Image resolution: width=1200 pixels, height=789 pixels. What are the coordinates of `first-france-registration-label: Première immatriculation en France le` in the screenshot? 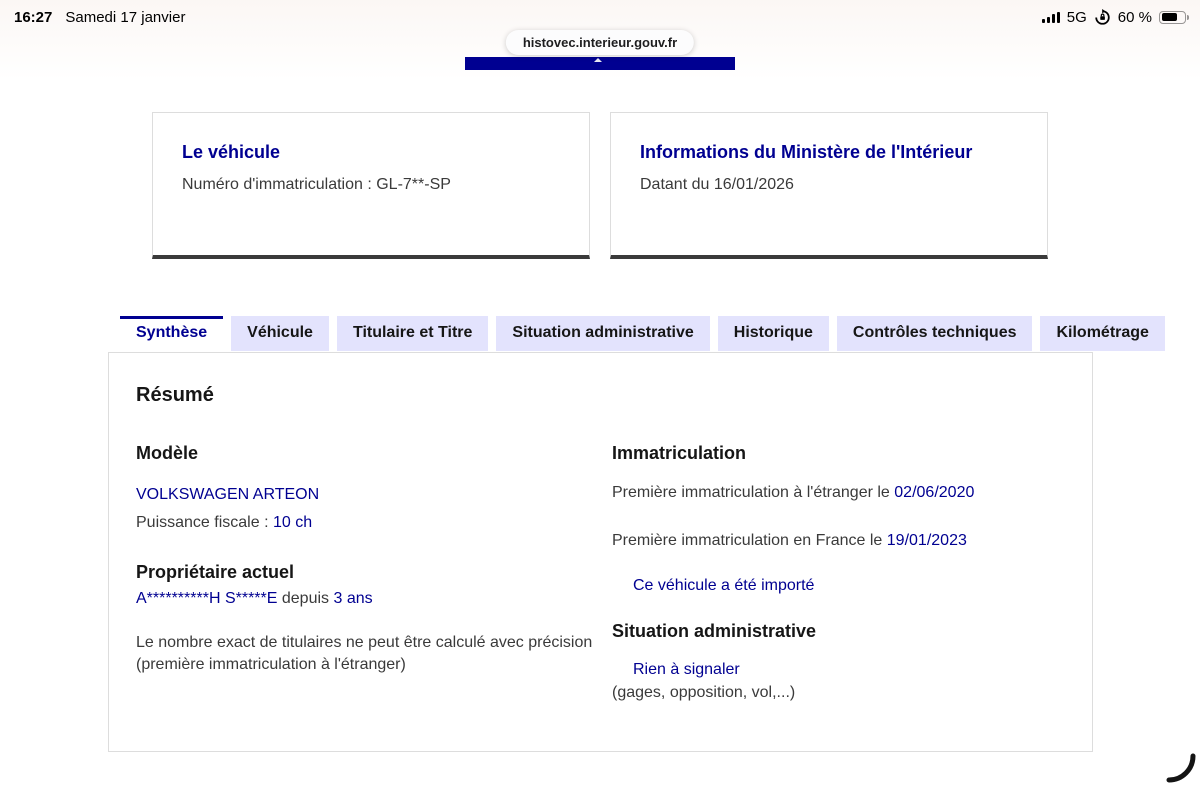 It's located at (747, 540).